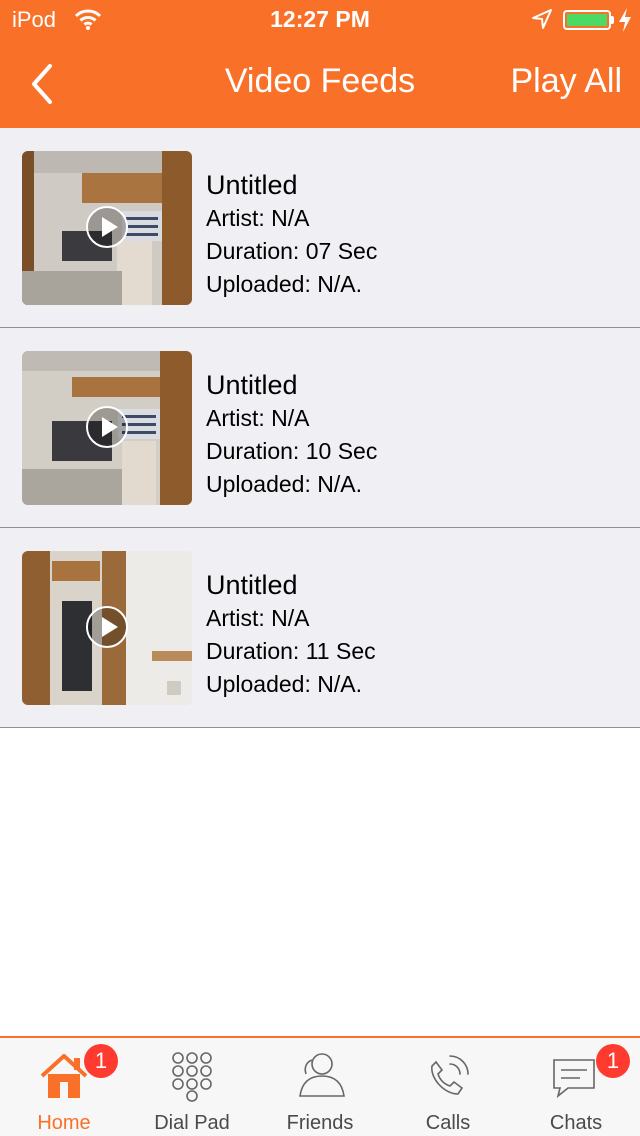 The height and width of the screenshot is (1136, 640). I want to click on phone-icon, so click(450, 1075).